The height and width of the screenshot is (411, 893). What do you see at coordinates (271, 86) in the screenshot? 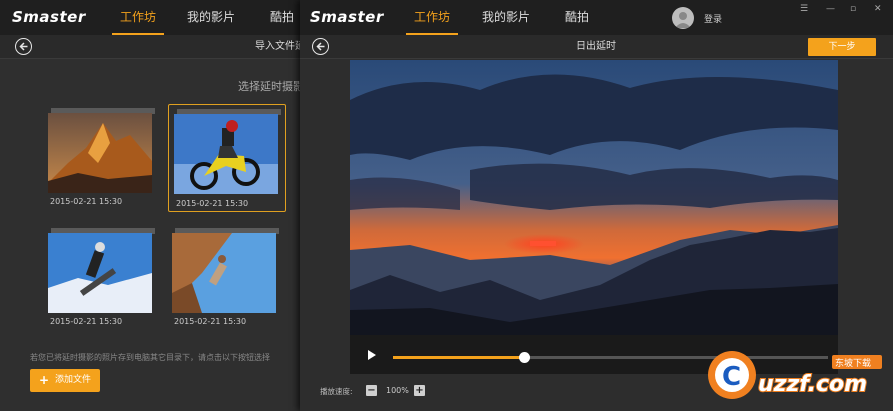
I see `select-hint: 选择延时摄影` at bounding box center [271, 86].